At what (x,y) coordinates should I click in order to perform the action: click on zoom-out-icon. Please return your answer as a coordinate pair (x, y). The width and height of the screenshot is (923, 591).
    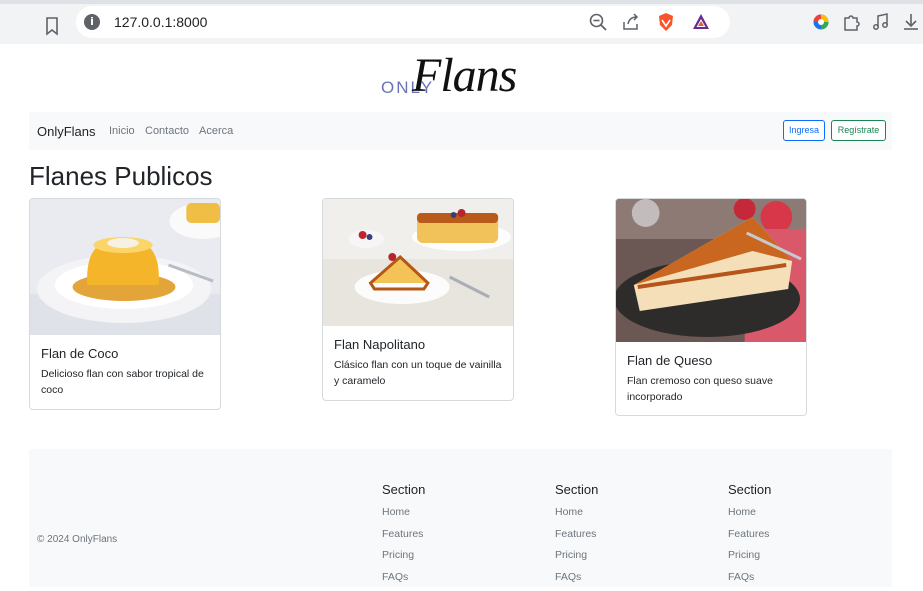
    Looking at the image, I should click on (598, 22).